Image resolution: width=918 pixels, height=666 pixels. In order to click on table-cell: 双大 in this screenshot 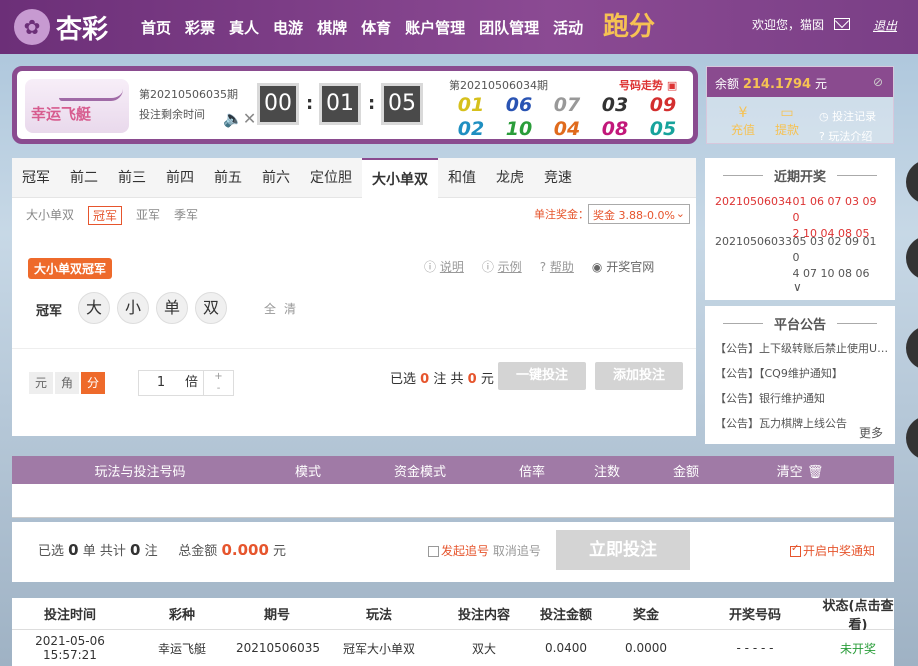, I will do `click(483, 648)`.